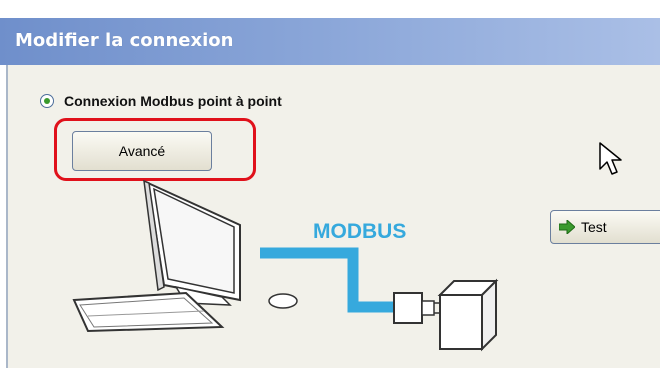  What do you see at coordinates (330, 9) in the screenshot?
I see `screen-top` at bounding box center [330, 9].